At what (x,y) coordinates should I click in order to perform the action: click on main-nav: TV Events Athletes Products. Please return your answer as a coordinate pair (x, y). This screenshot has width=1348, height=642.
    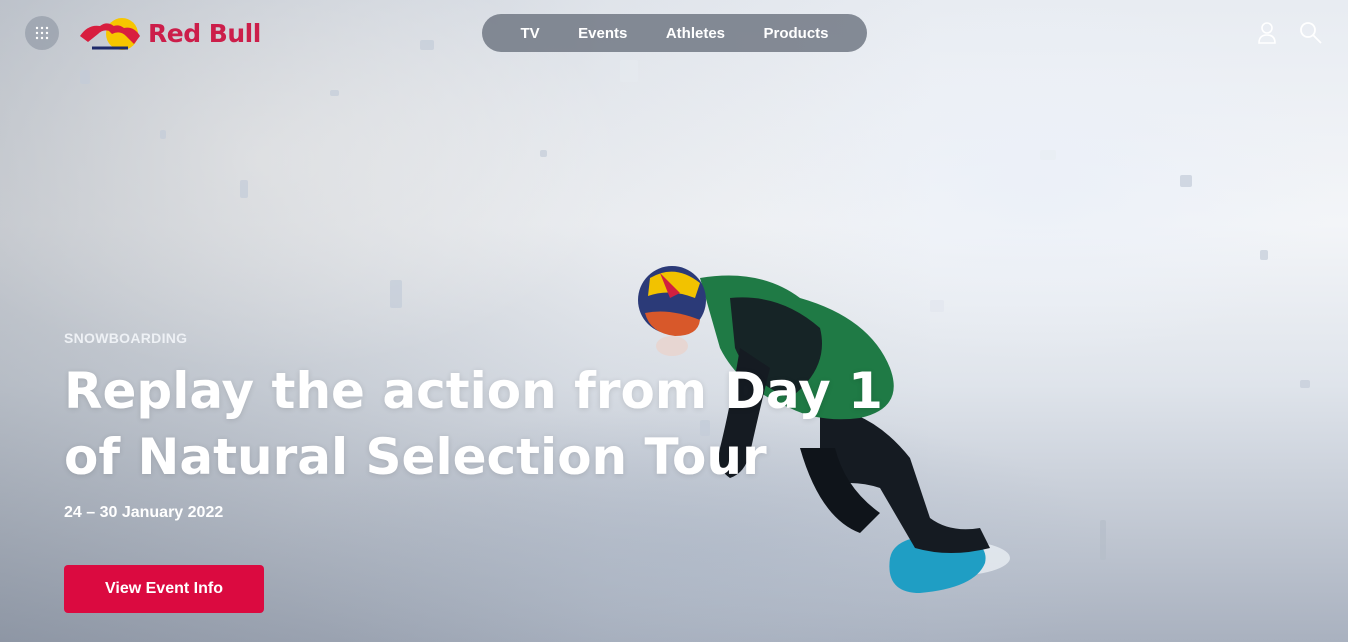
    Looking at the image, I should click on (674, 33).